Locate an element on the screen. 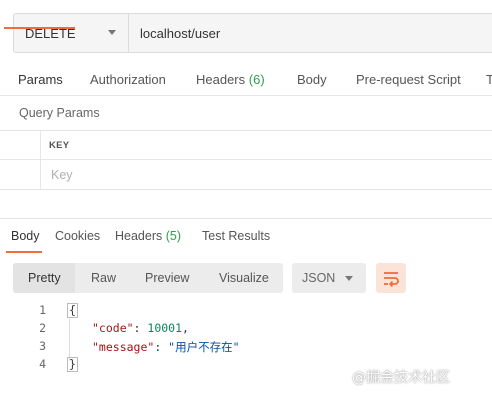  language-label: JSON is located at coordinates (319, 278).